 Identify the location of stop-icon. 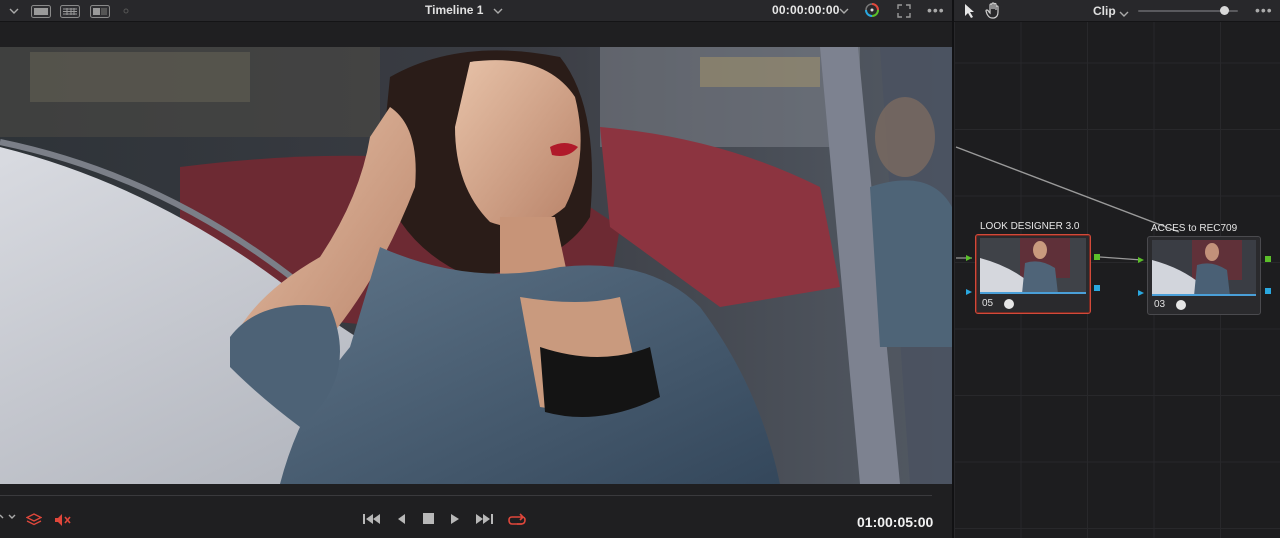
(428, 518).